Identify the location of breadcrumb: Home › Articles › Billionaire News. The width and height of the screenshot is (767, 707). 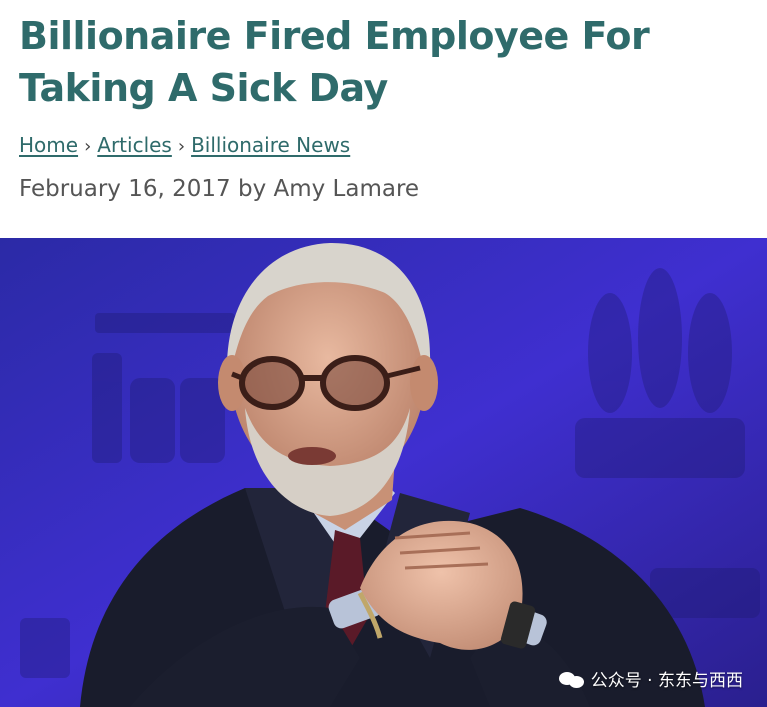
(184, 146).